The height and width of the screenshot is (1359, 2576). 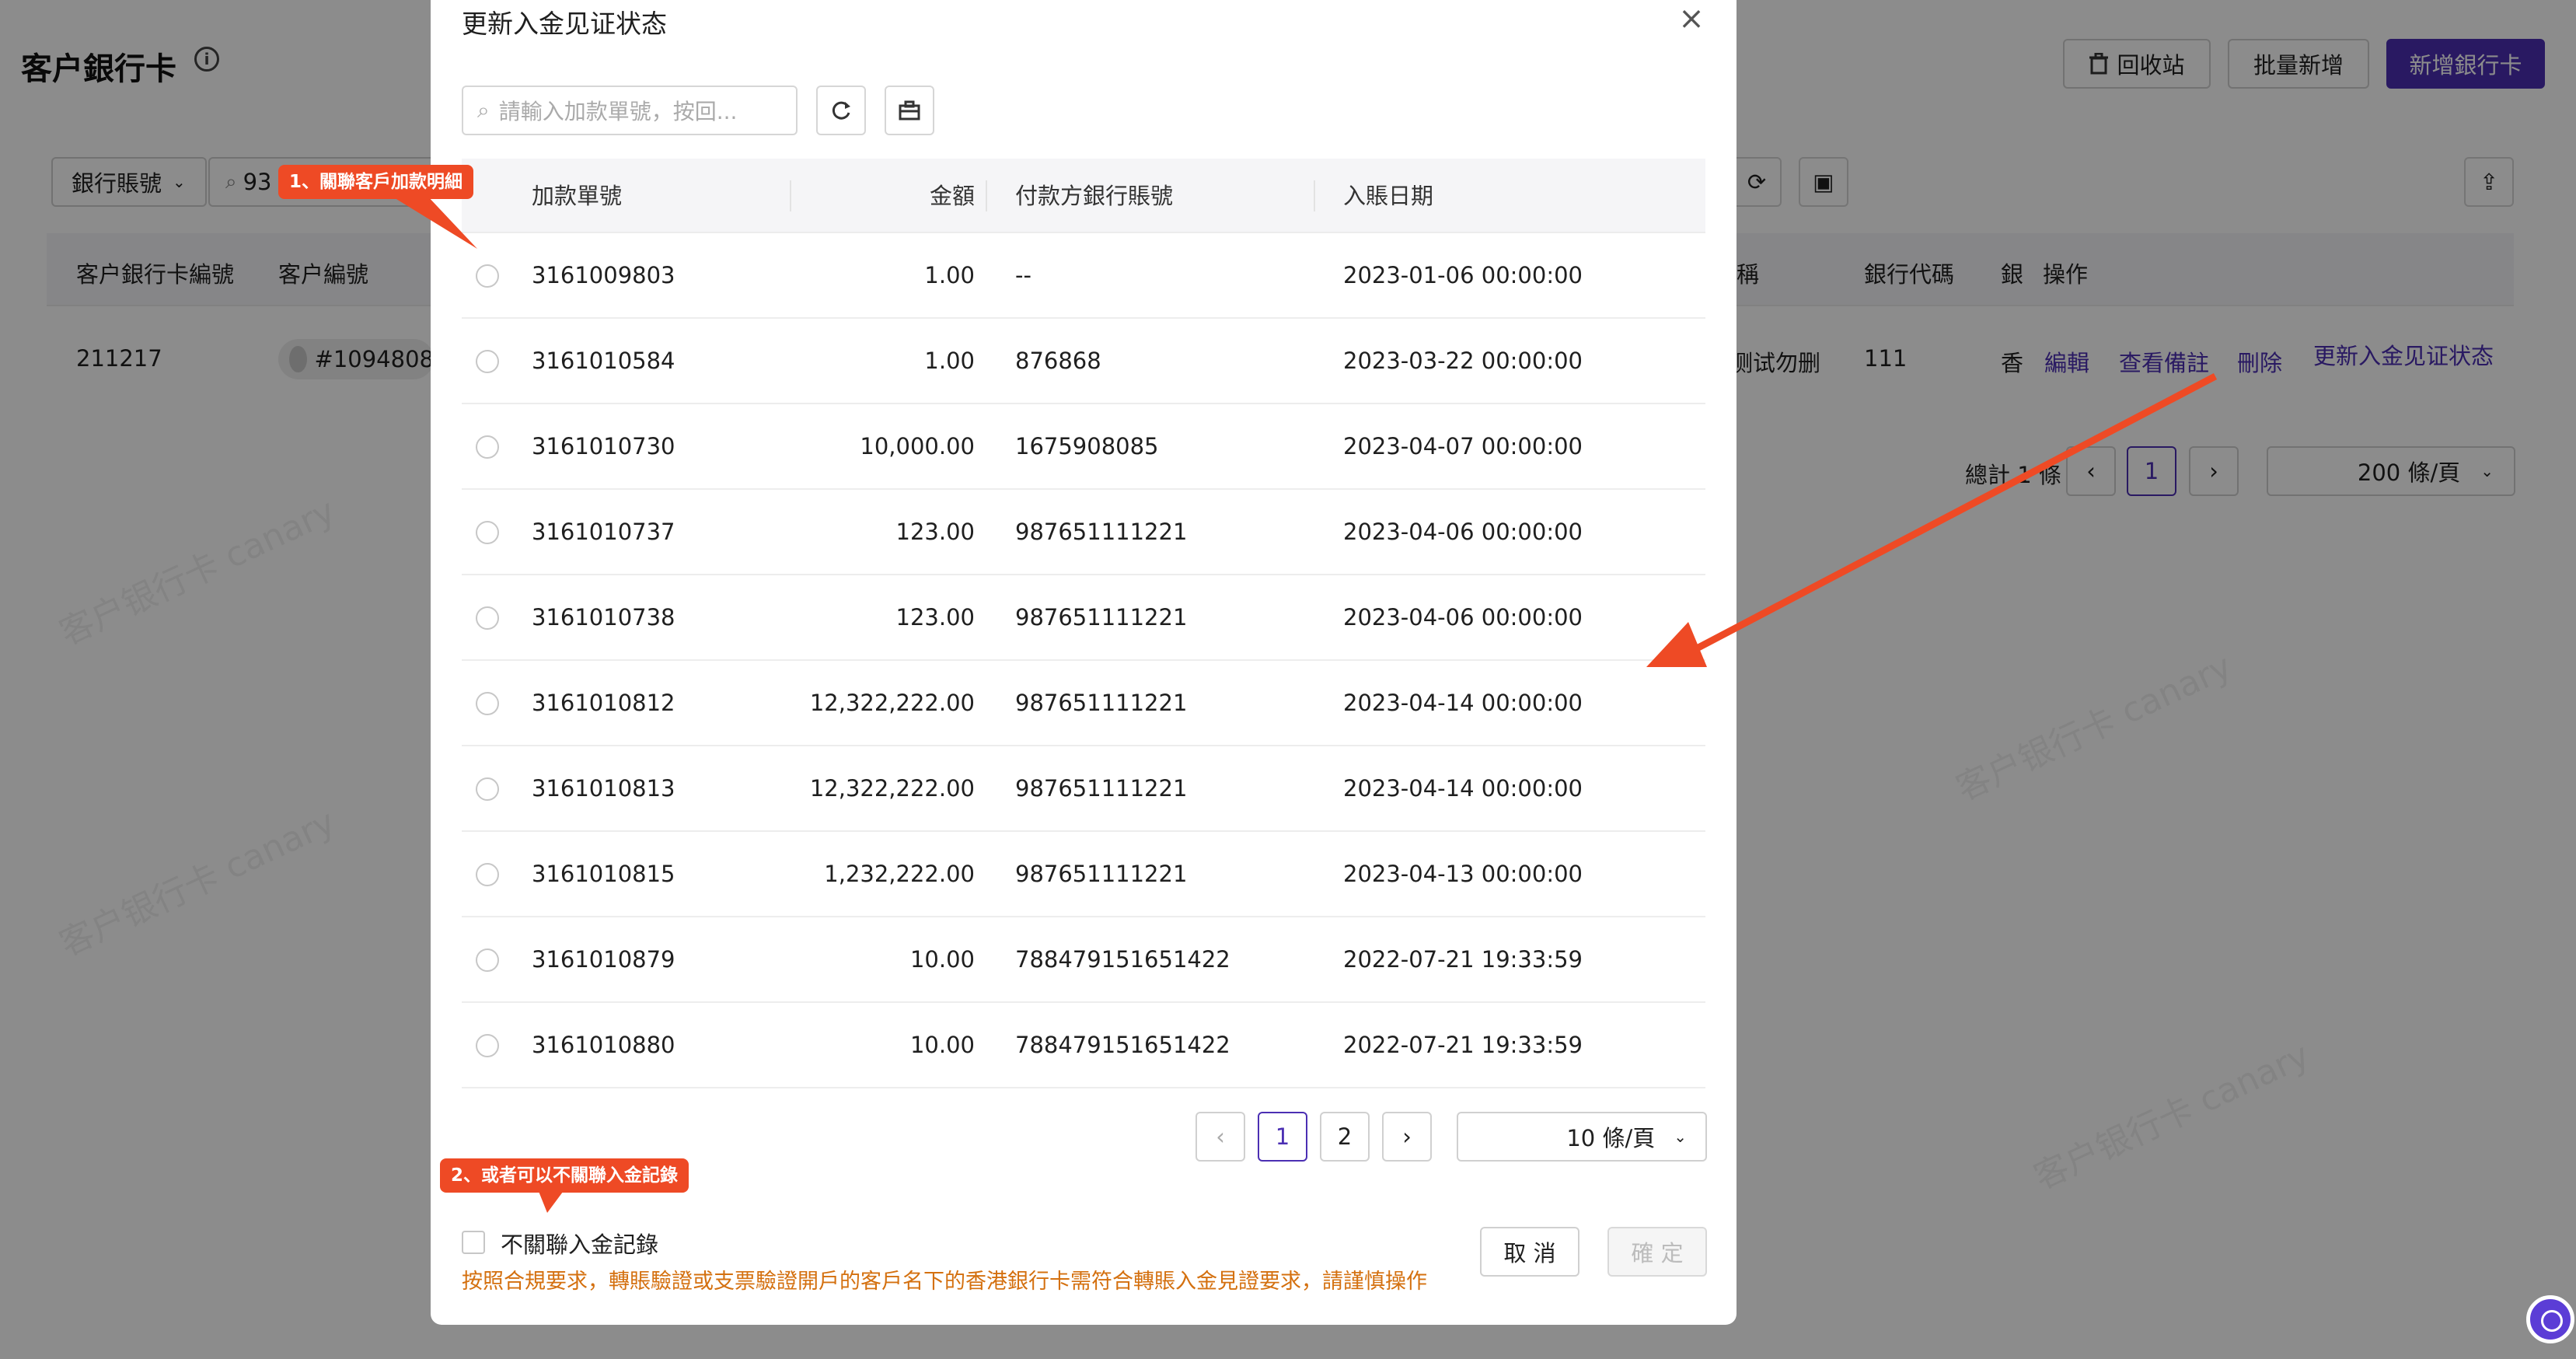 I want to click on chevron-right-icon: ›, so click(x=1407, y=1136).